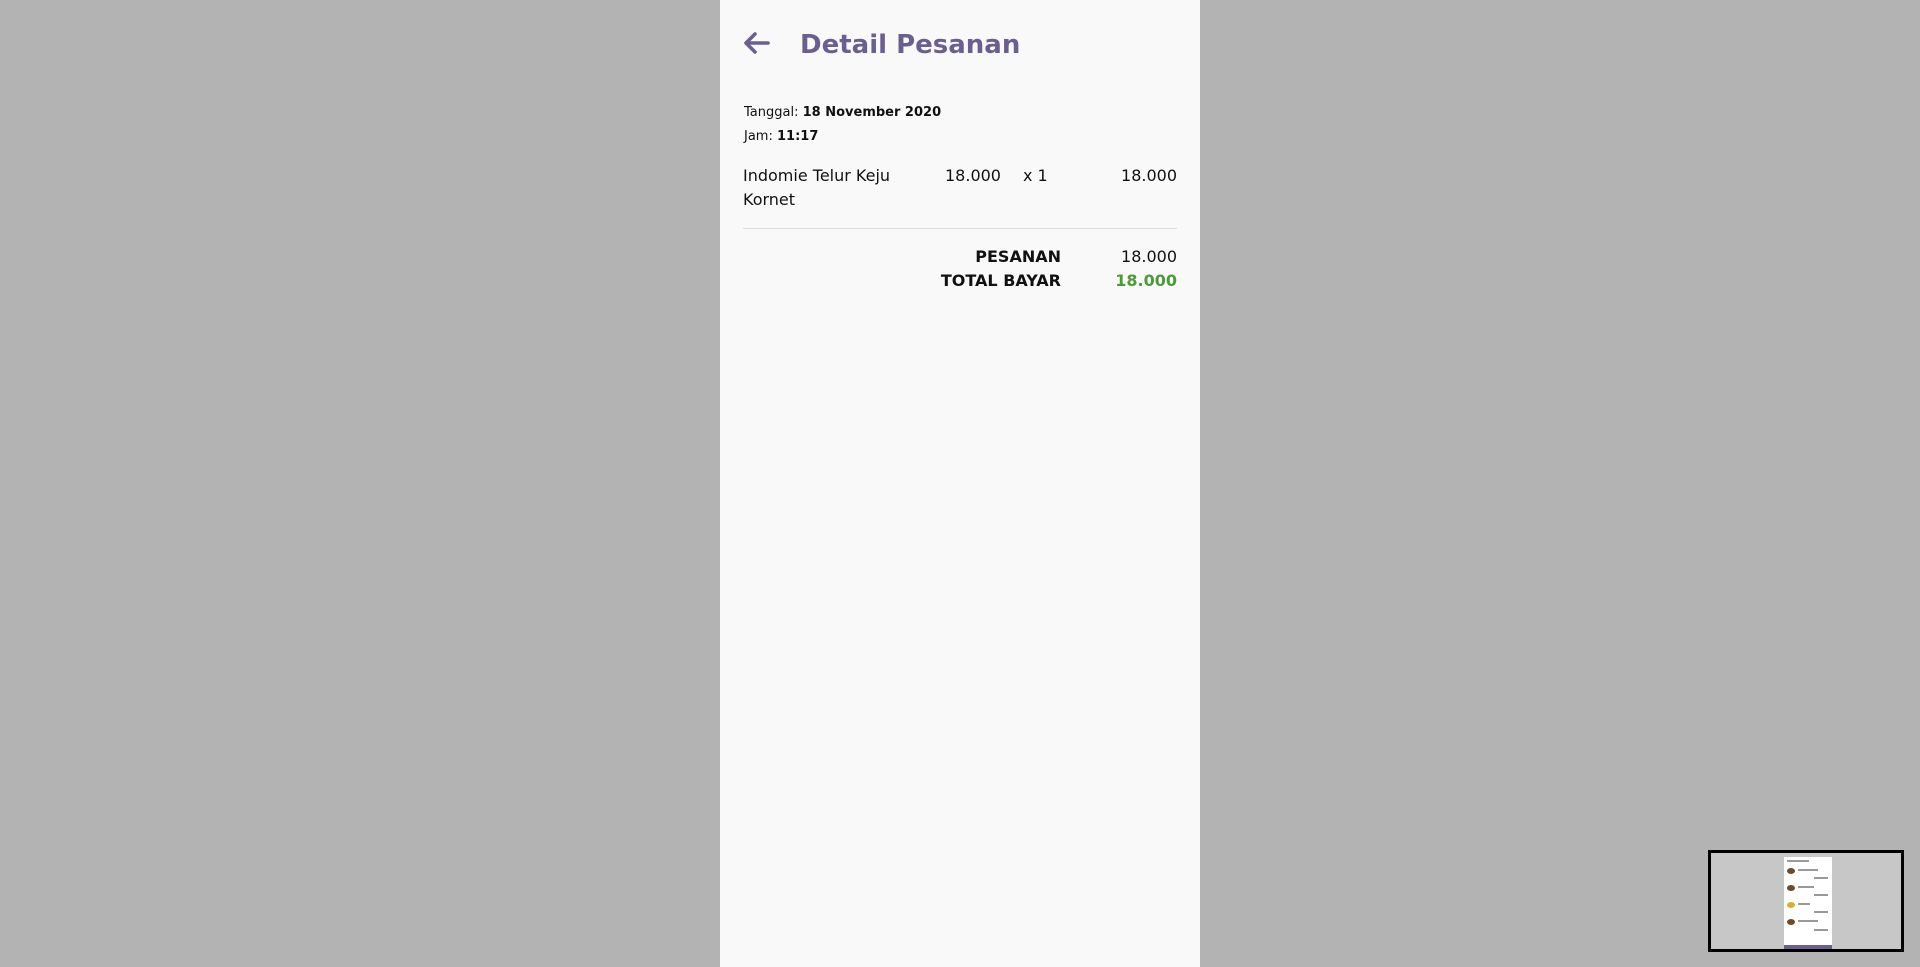 This screenshot has width=1920, height=967. I want to click on arrow-left-icon, so click(757, 43).